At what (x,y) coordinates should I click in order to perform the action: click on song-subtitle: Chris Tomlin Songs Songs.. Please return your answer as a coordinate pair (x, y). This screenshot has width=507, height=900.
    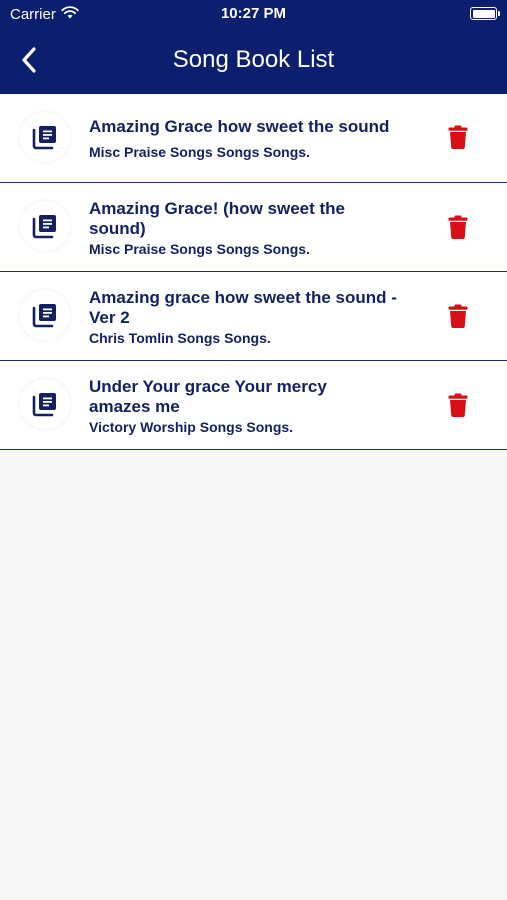
    Looking at the image, I should click on (180, 338).